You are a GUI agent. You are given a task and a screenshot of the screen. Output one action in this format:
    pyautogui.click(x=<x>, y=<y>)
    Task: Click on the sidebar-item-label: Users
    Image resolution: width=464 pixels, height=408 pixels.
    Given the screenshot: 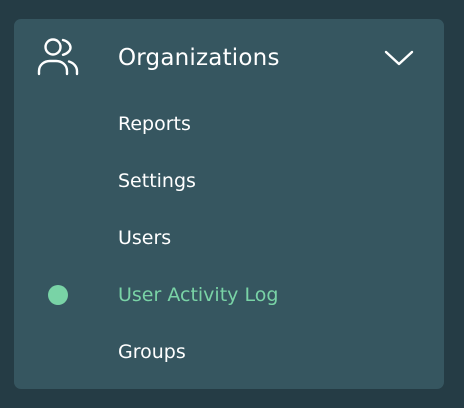 What is the action you would take?
    pyautogui.click(x=145, y=238)
    